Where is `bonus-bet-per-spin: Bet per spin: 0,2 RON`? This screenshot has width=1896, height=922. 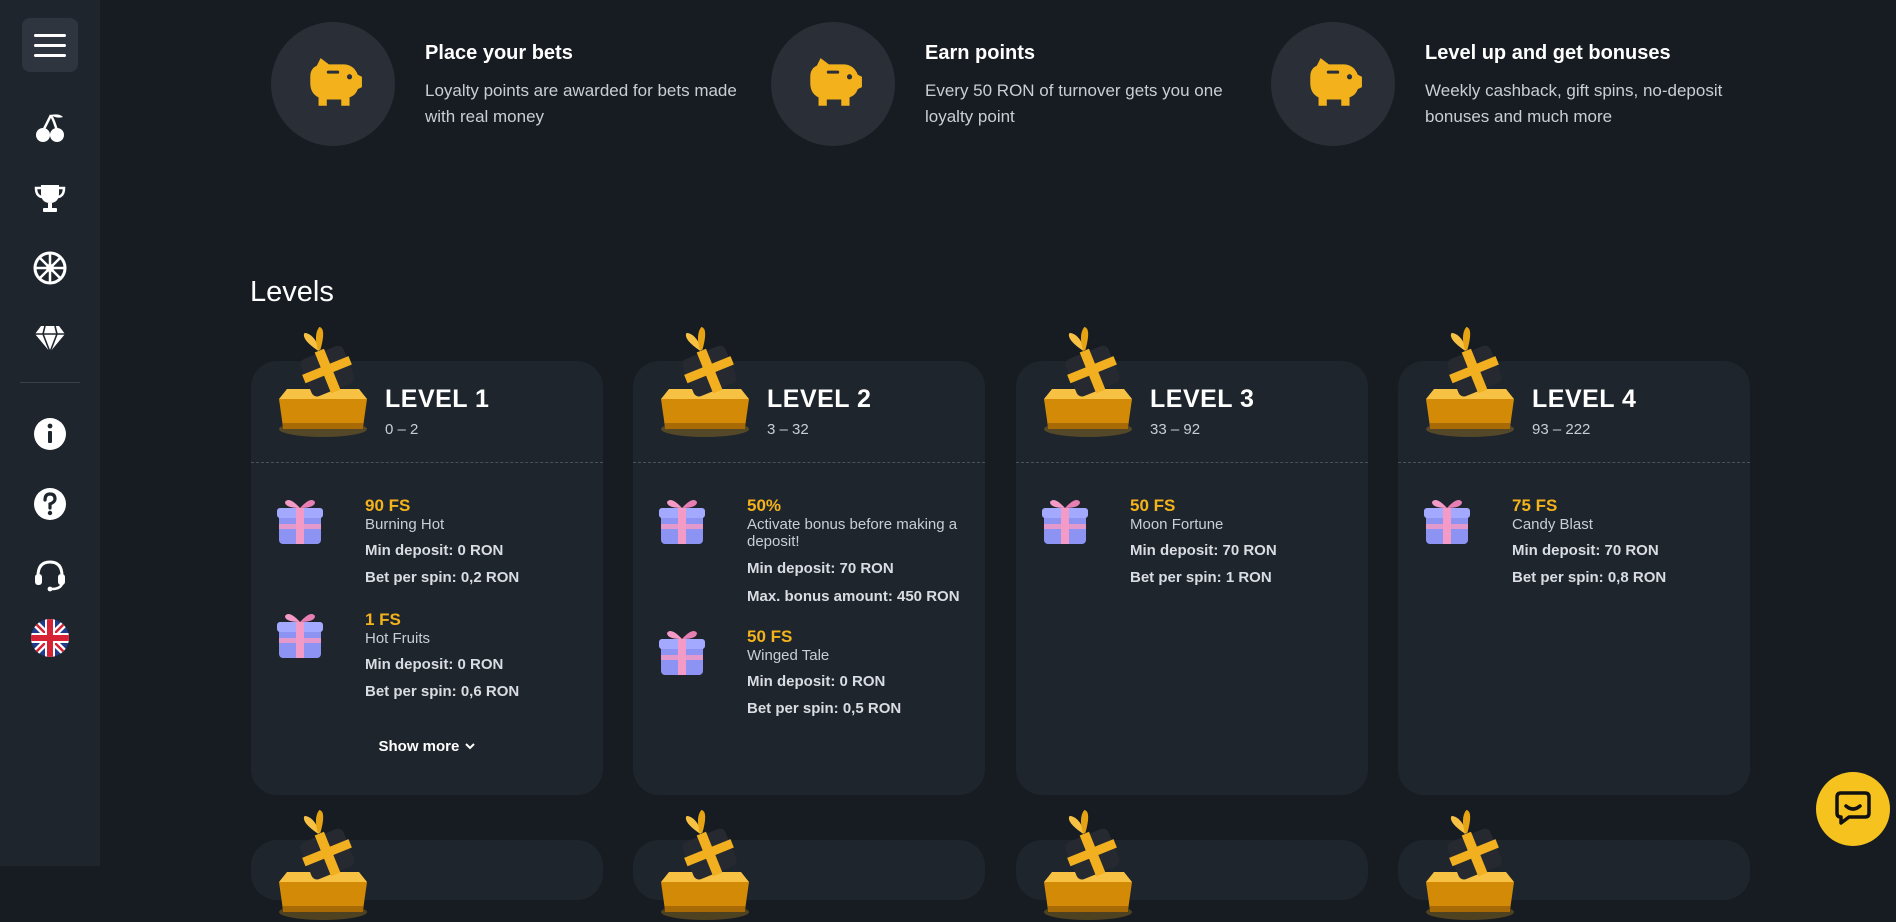
bonus-bet-per-spin: Bet per spin: 0,2 RON is located at coordinates (442, 577).